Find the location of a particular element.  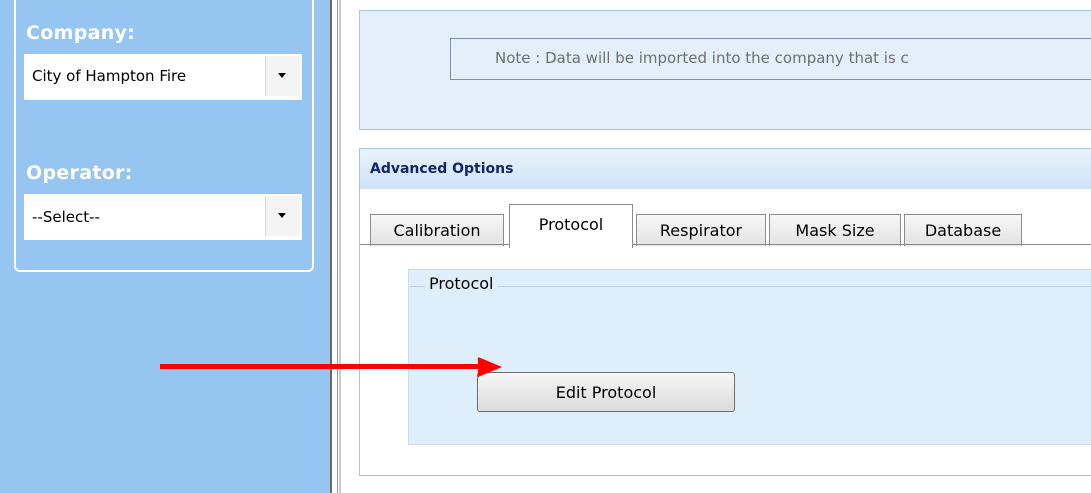

company-dropdown-button is located at coordinates (282, 76).